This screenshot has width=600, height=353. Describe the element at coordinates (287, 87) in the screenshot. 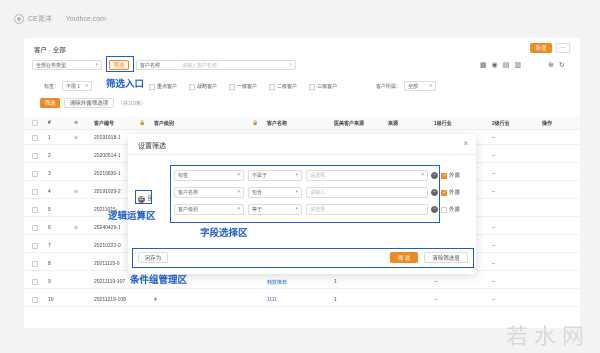

I see `check-label: 二级客户` at that location.